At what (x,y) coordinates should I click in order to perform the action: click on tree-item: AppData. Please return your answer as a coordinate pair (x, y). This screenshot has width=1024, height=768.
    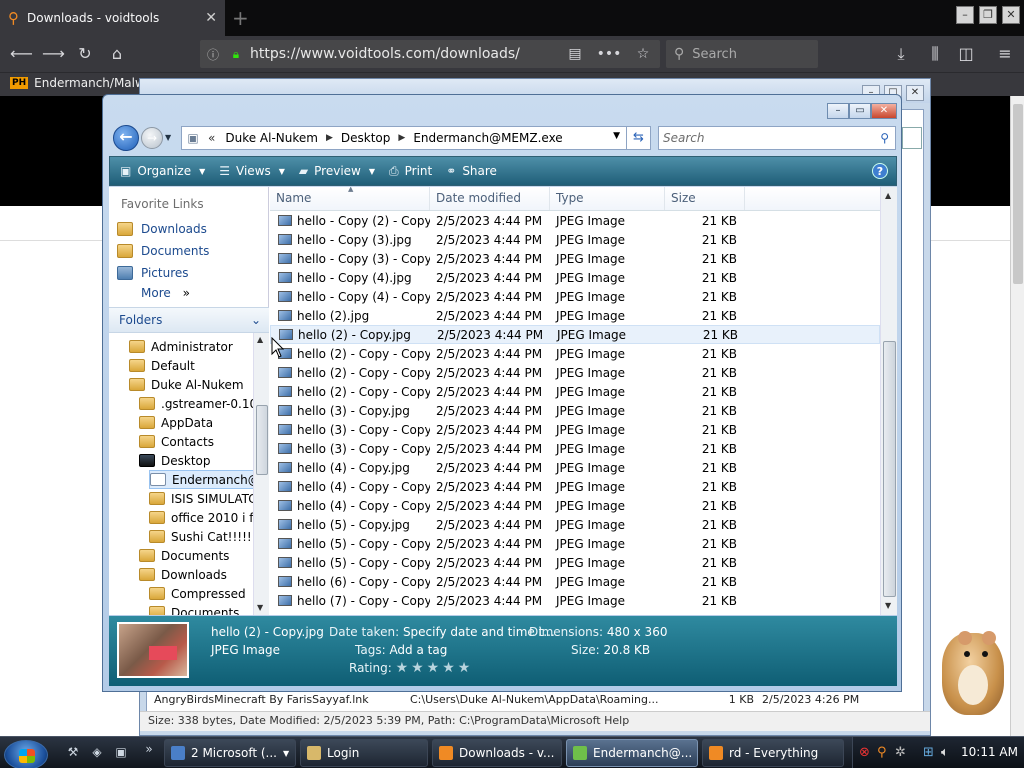
    Looking at the image, I should click on (176, 422).